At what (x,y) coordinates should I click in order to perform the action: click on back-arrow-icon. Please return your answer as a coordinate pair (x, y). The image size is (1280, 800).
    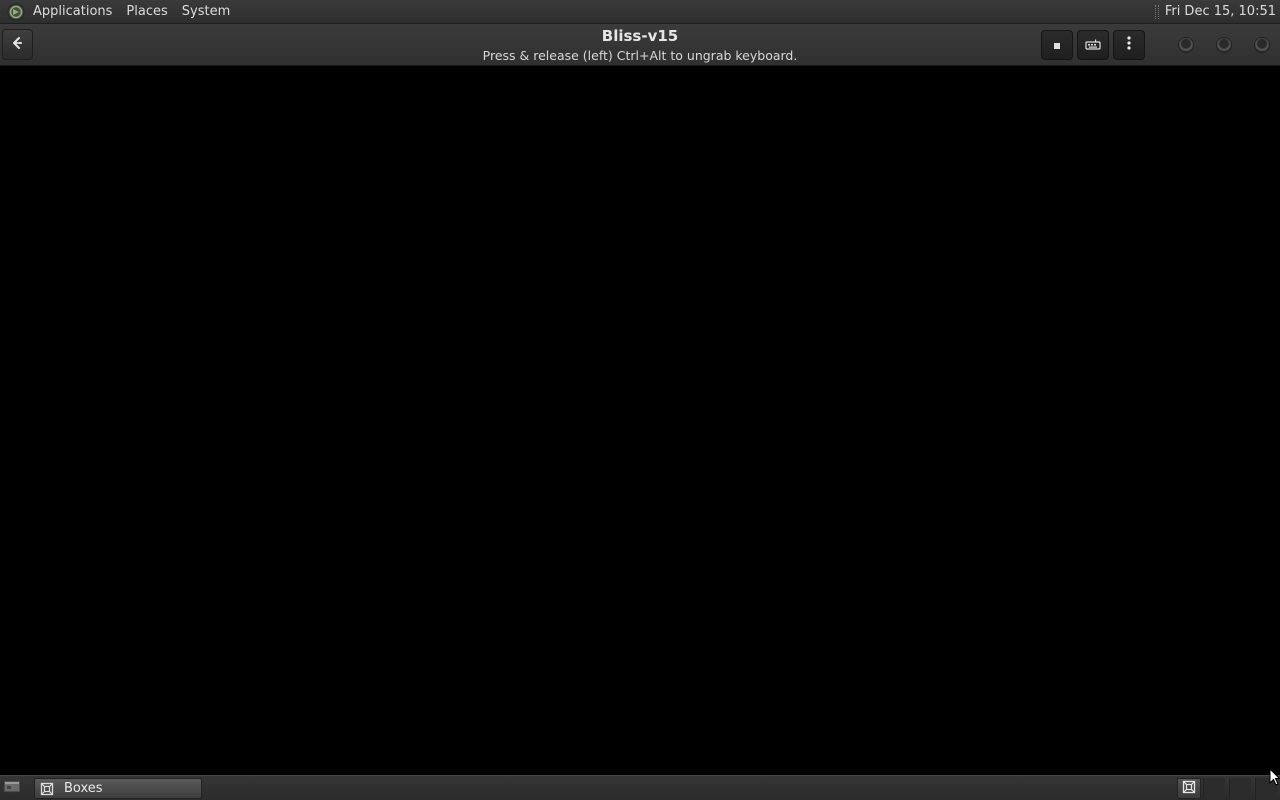
    Looking at the image, I should click on (18, 45).